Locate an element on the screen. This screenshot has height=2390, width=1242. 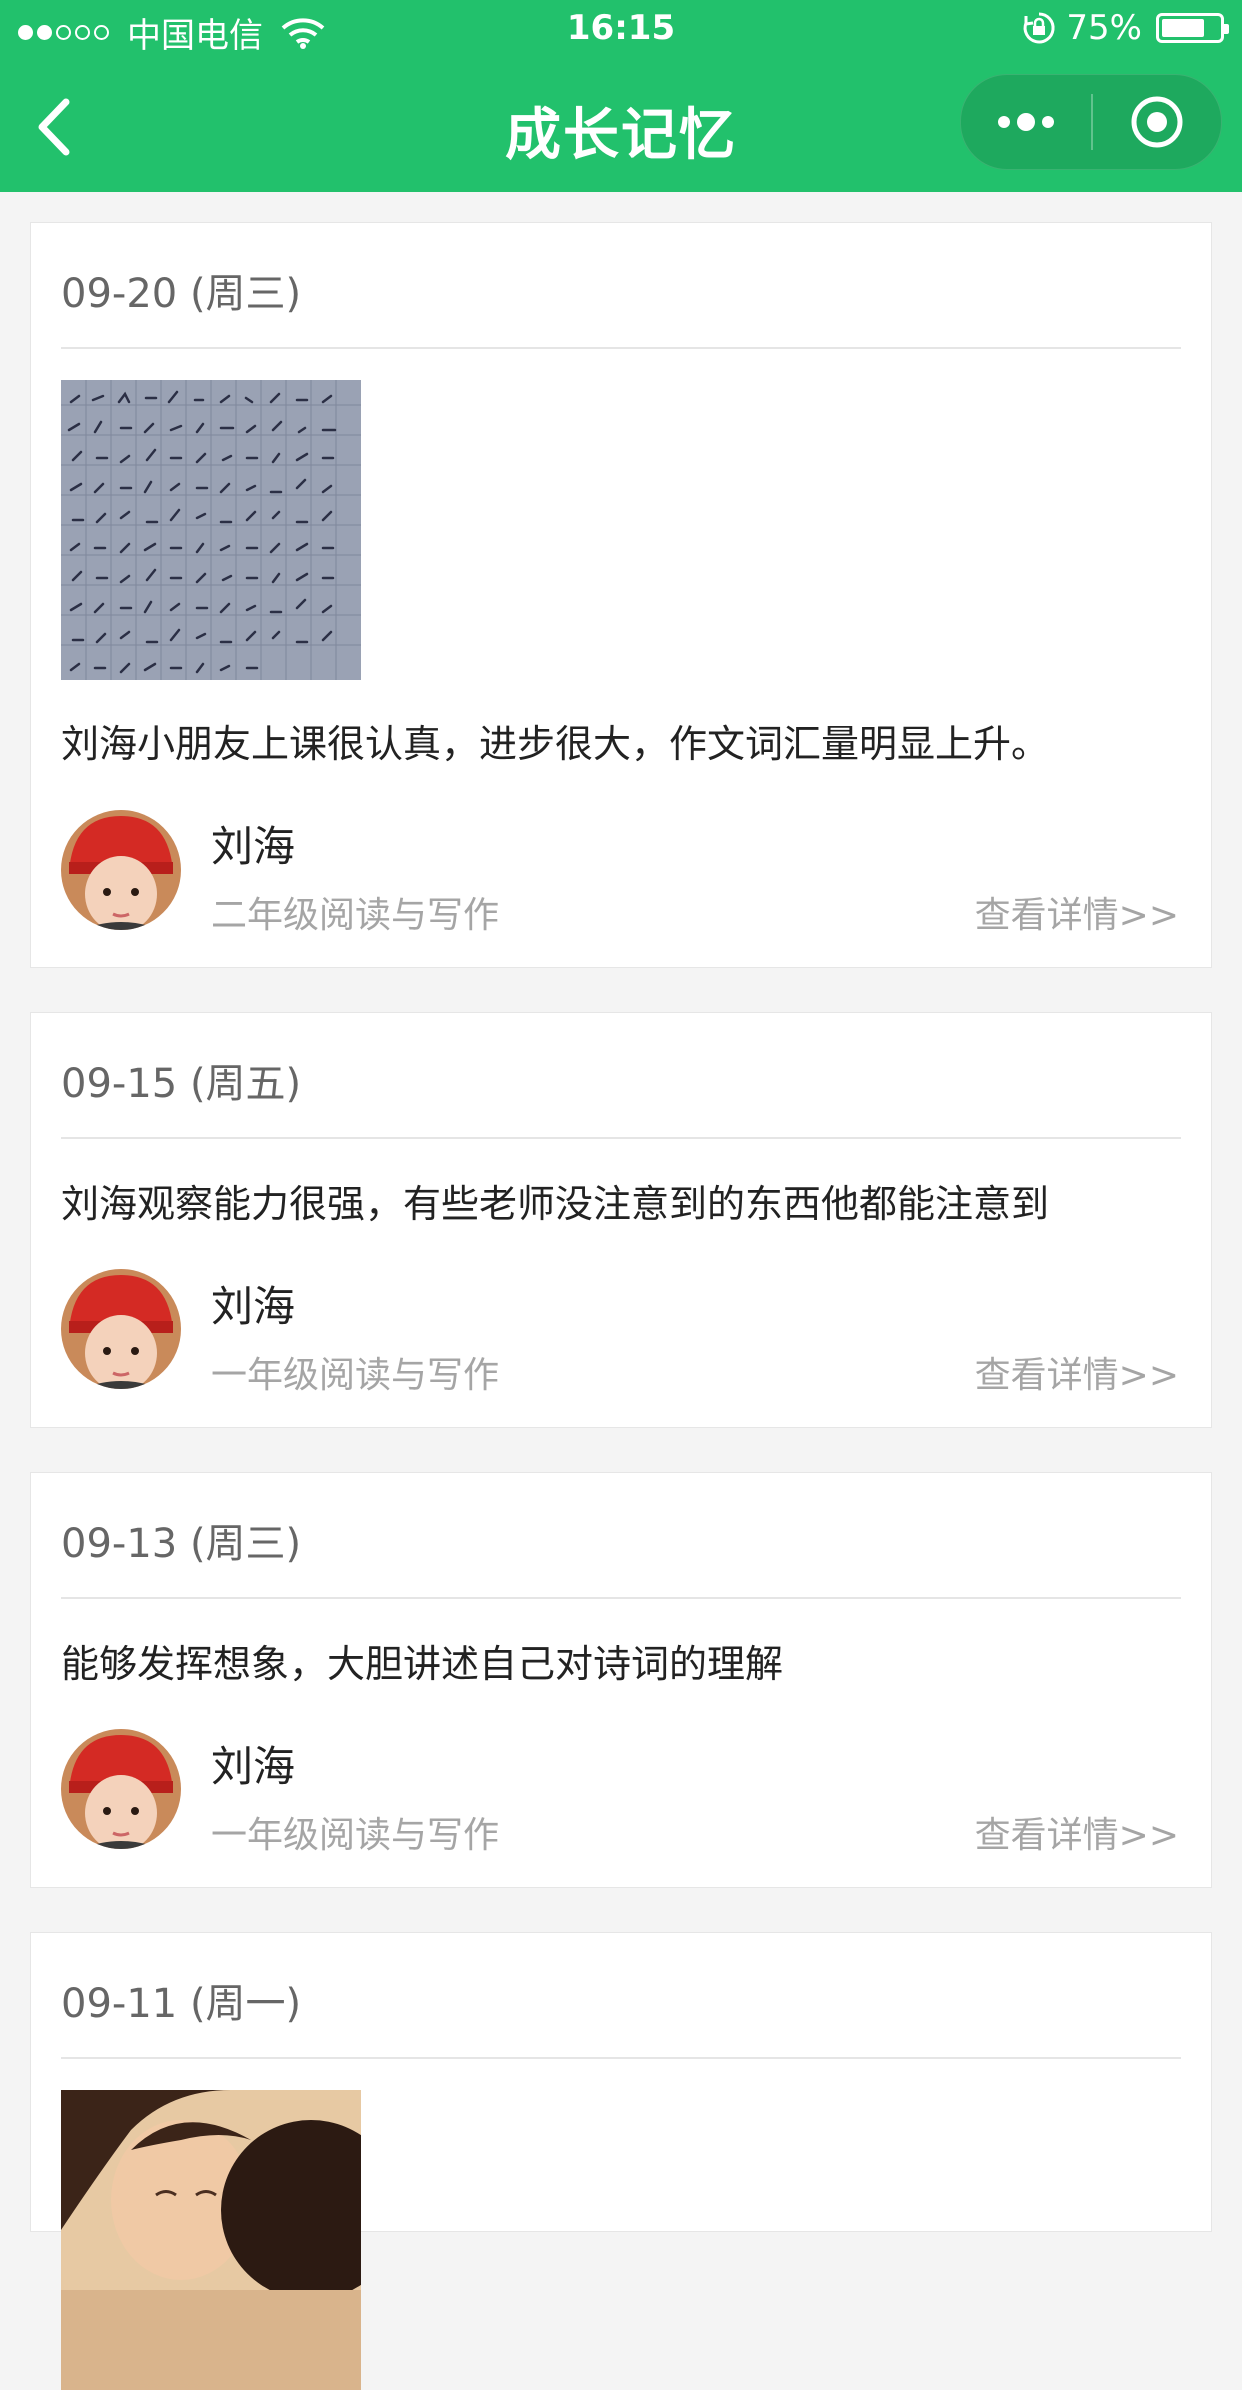
teacher-remark: 刘海观察能力很强，有些老师没注意到的东西他都能注意到 is located at coordinates (555, 1204).